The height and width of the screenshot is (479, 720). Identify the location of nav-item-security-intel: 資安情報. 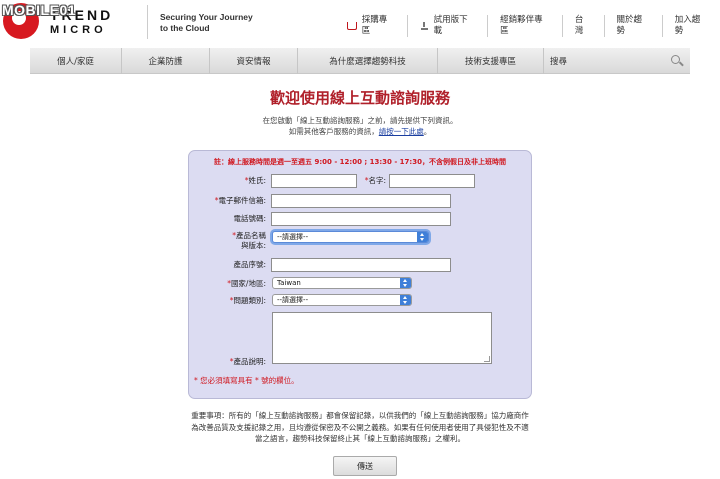
(254, 61).